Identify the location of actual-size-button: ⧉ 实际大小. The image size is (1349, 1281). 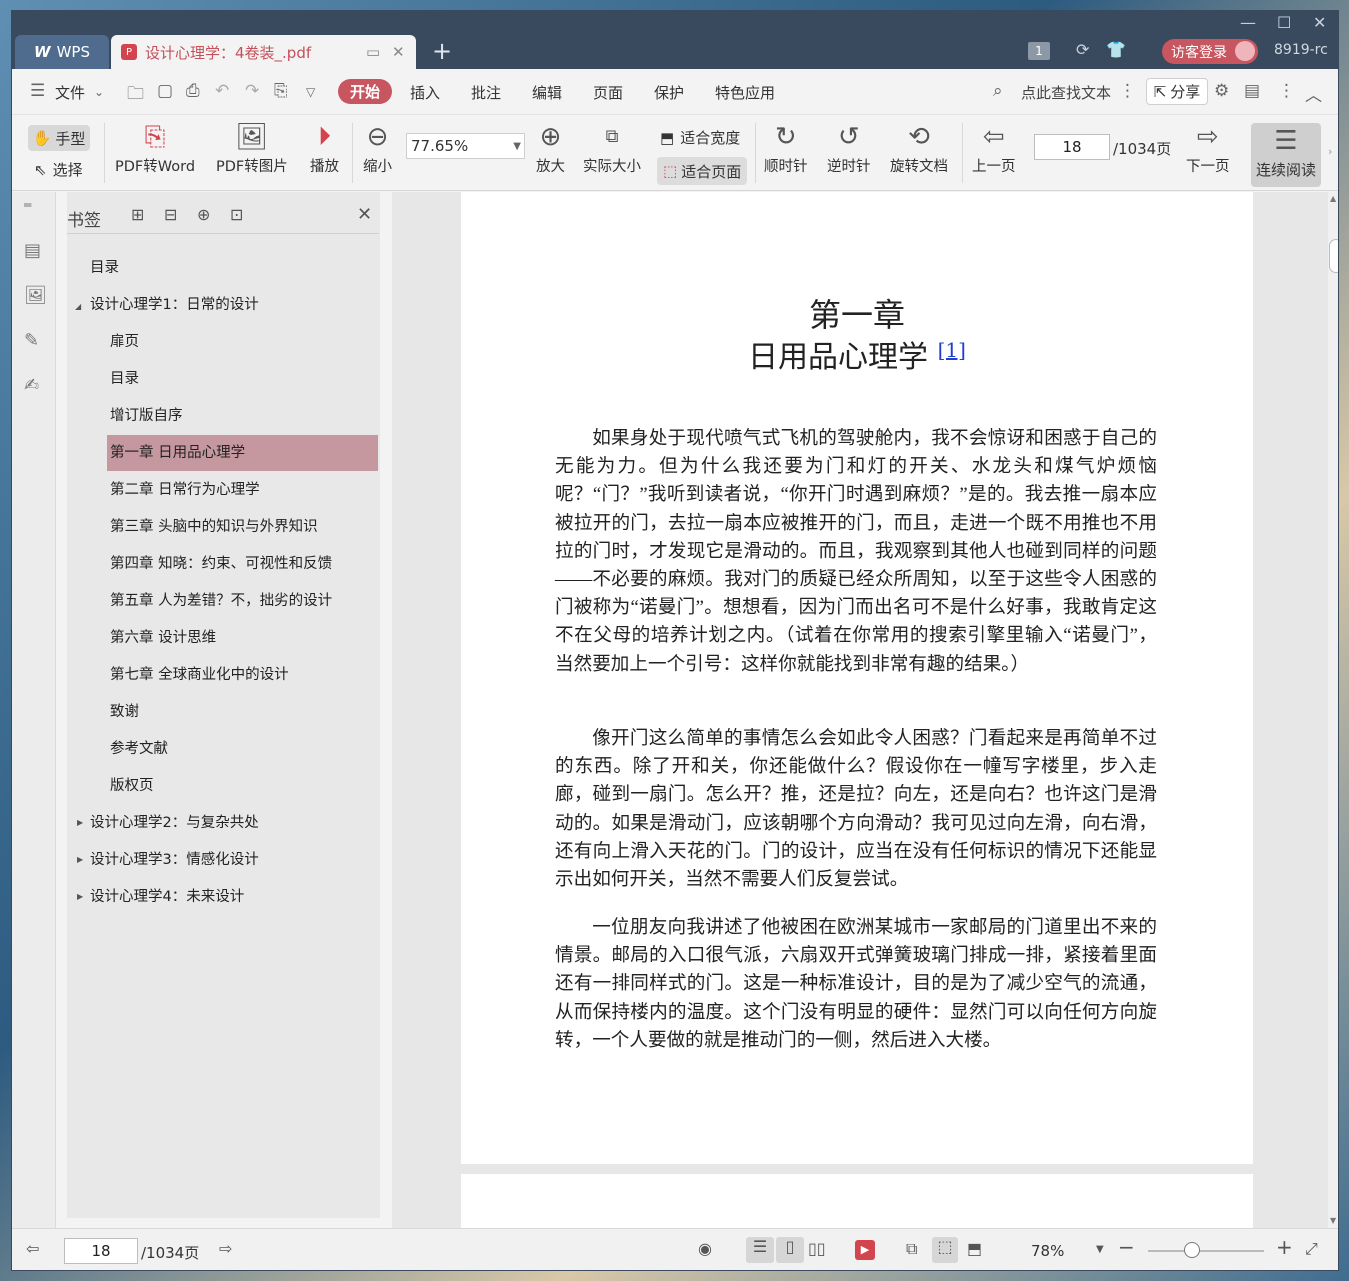
(612, 147).